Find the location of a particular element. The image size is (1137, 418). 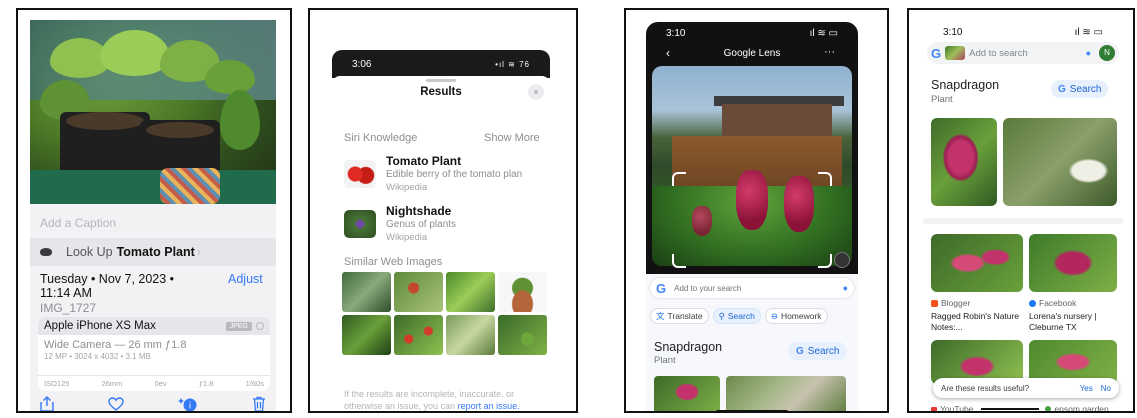

blogger-icon is located at coordinates (934, 303).